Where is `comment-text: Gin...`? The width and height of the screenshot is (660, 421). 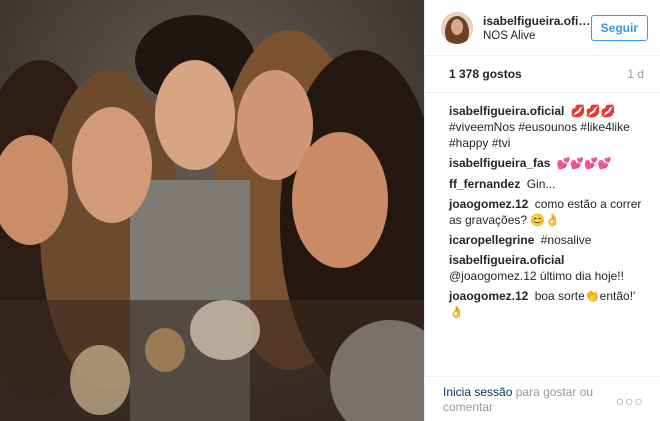 comment-text: Gin... is located at coordinates (541, 184).